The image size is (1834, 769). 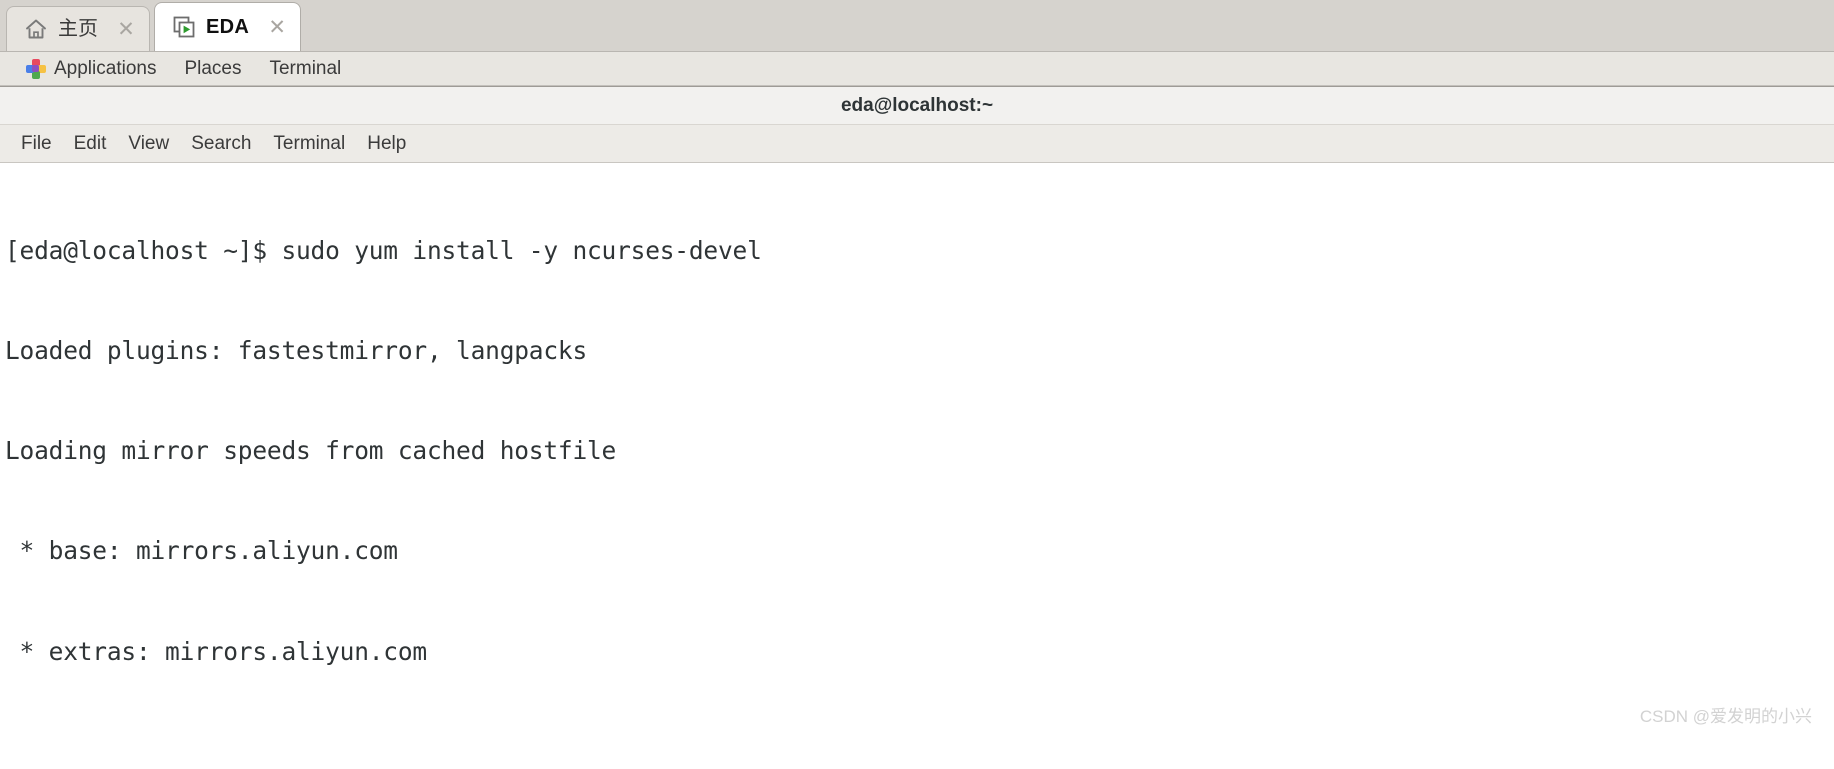 What do you see at coordinates (221, 144) in the screenshot?
I see `menu-search: Search` at bounding box center [221, 144].